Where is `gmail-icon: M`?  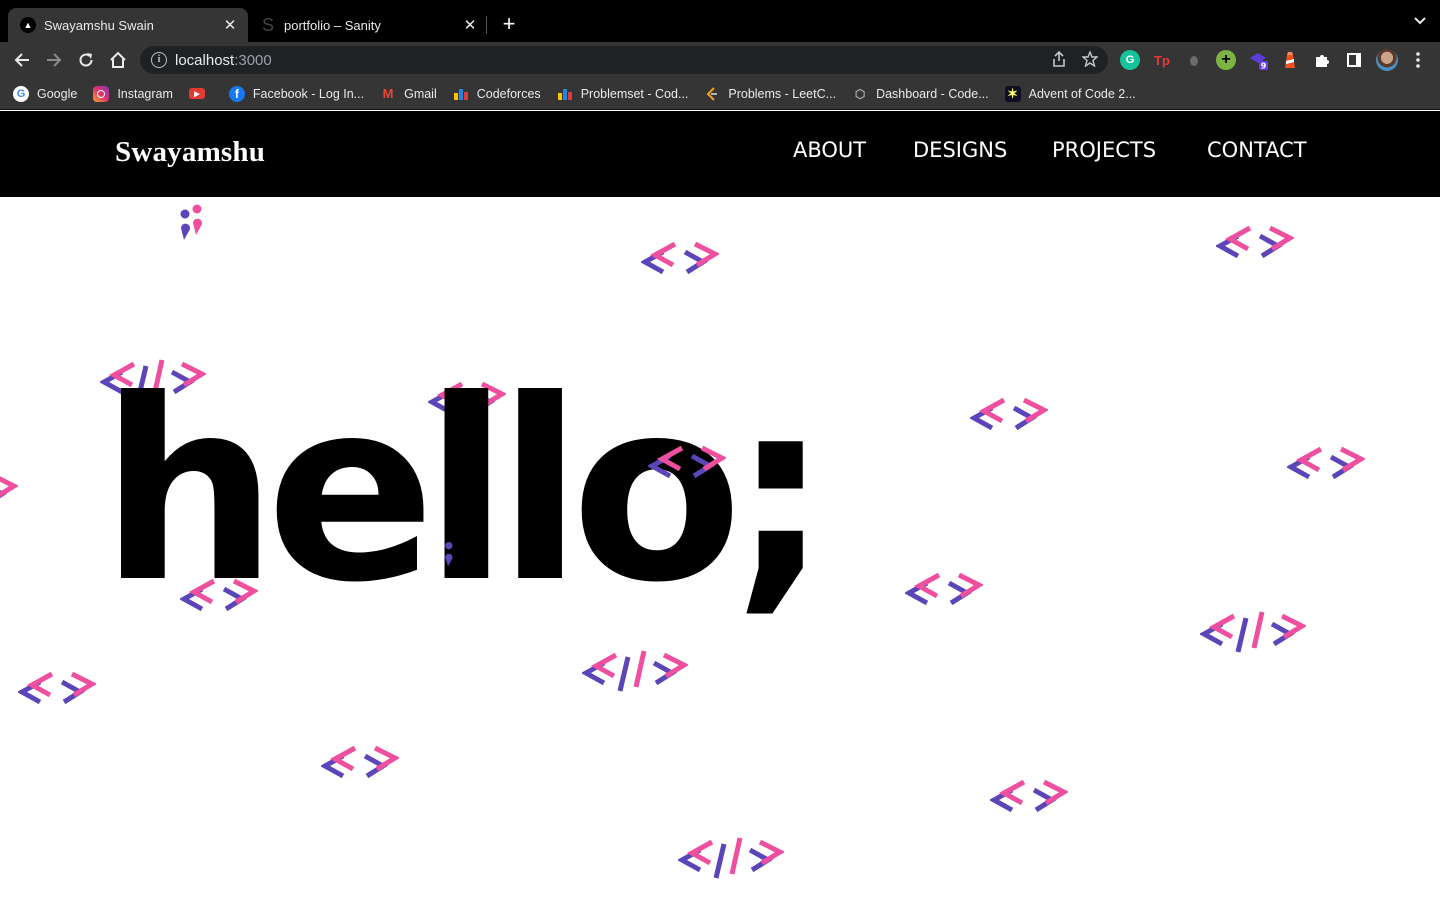
gmail-icon: M is located at coordinates (388, 93).